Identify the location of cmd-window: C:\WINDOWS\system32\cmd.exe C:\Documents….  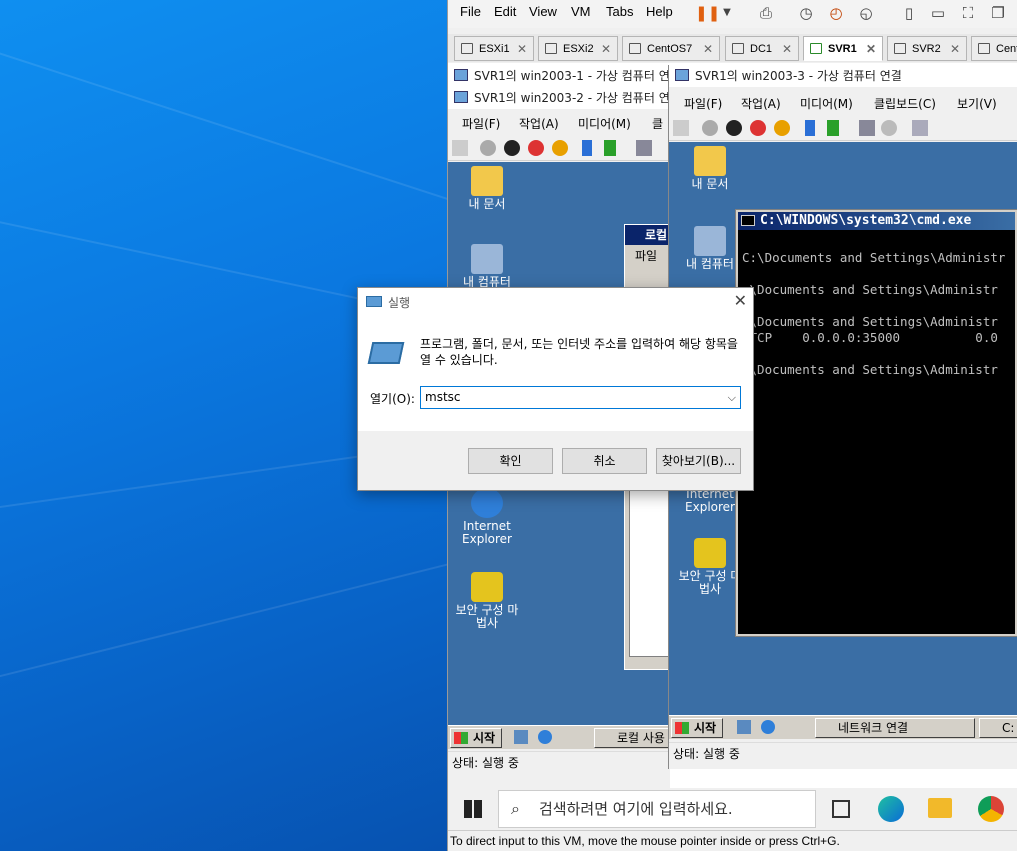
(876, 423).